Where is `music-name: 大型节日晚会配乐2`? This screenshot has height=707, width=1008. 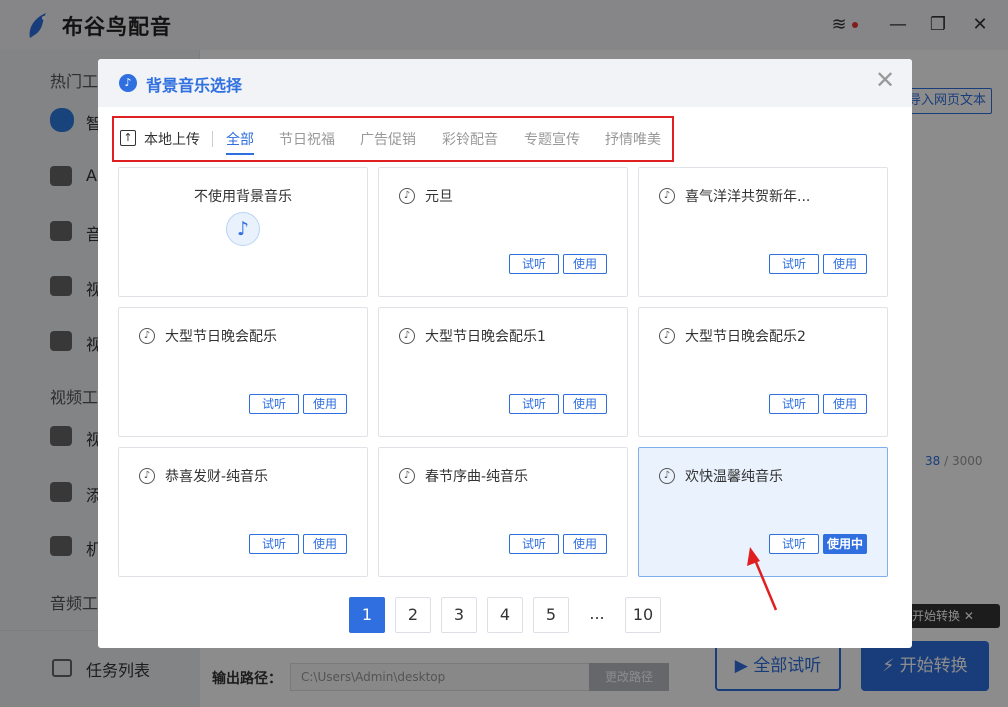
music-name: 大型节日晚会配乐2 is located at coordinates (745, 337).